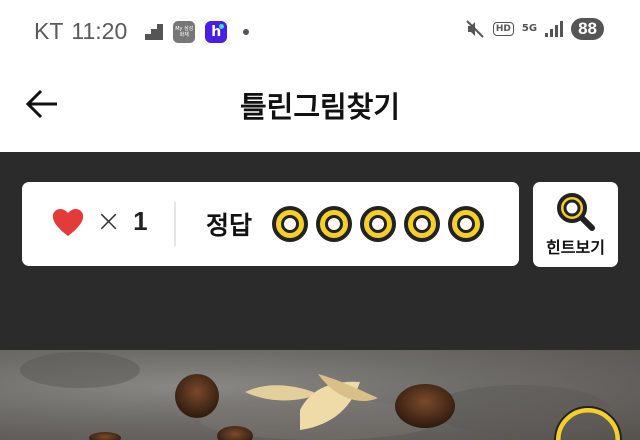 This screenshot has height=440, width=640. What do you see at coordinates (184, 31) in the screenshot?
I see `samsung-fire-app-icon: My 삼성화재` at bounding box center [184, 31].